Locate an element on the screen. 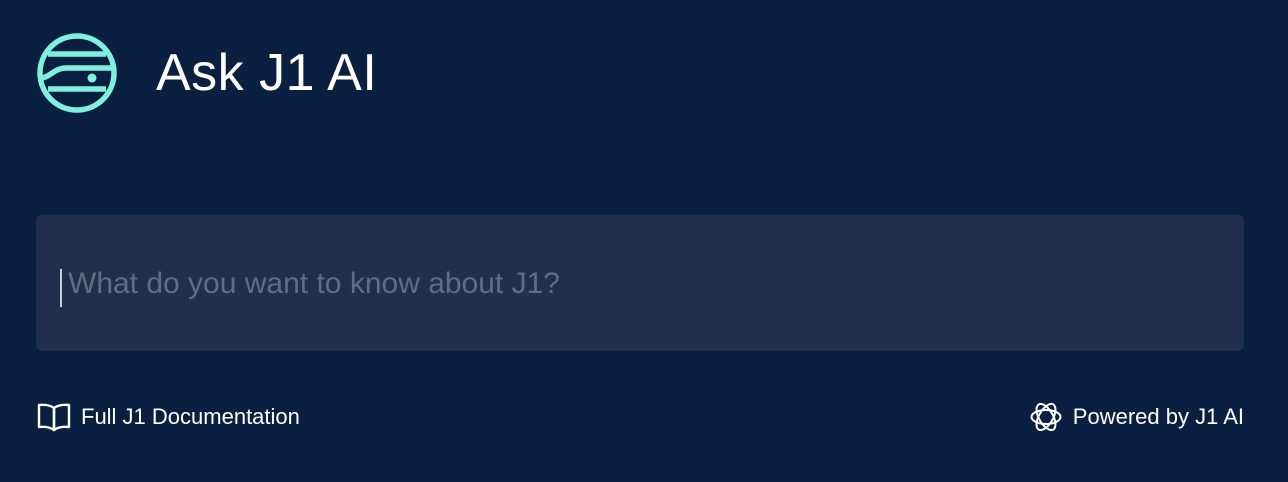 This screenshot has width=1288, height=482. powered-by-label: Powered by J1 AI is located at coordinates (1158, 416).